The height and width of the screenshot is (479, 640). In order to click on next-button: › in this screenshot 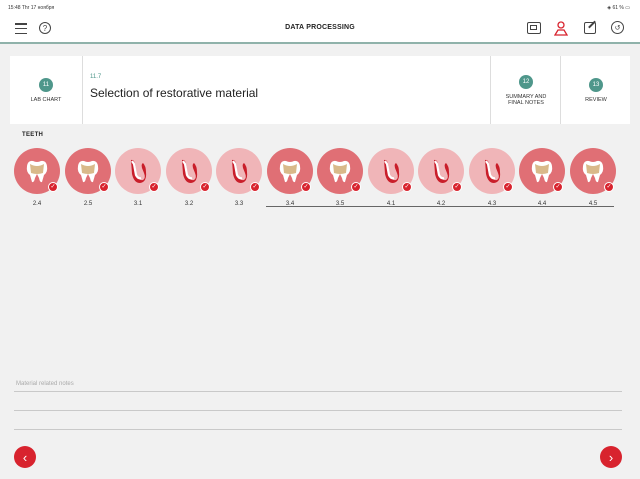, I will do `click(611, 457)`.